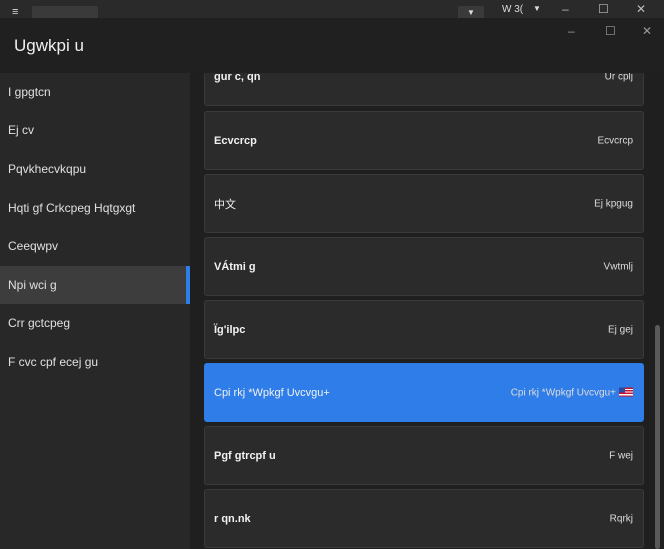 The height and width of the screenshot is (549, 664). Describe the element at coordinates (95, 169) in the screenshot. I see `sidebar-item-notifications: Pqvkhecvkqpu` at that location.